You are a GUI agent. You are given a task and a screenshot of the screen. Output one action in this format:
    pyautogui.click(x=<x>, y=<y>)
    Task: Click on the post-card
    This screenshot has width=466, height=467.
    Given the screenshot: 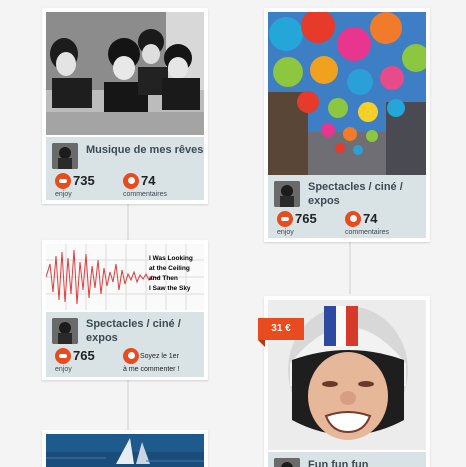 What is the action you would take?
    pyautogui.click(x=125, y=448)
    